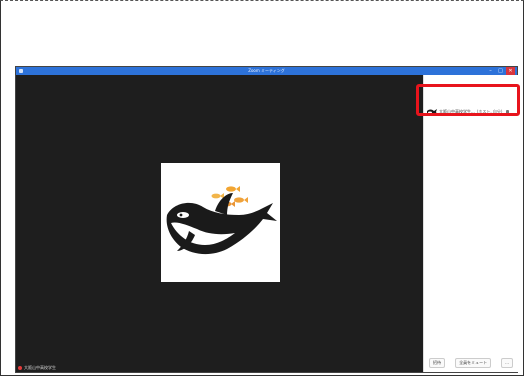 This screenshot has height=376, width=524. I want to click on title-bar: Zoom ミーティング – □ ✕, so click(266, 71).